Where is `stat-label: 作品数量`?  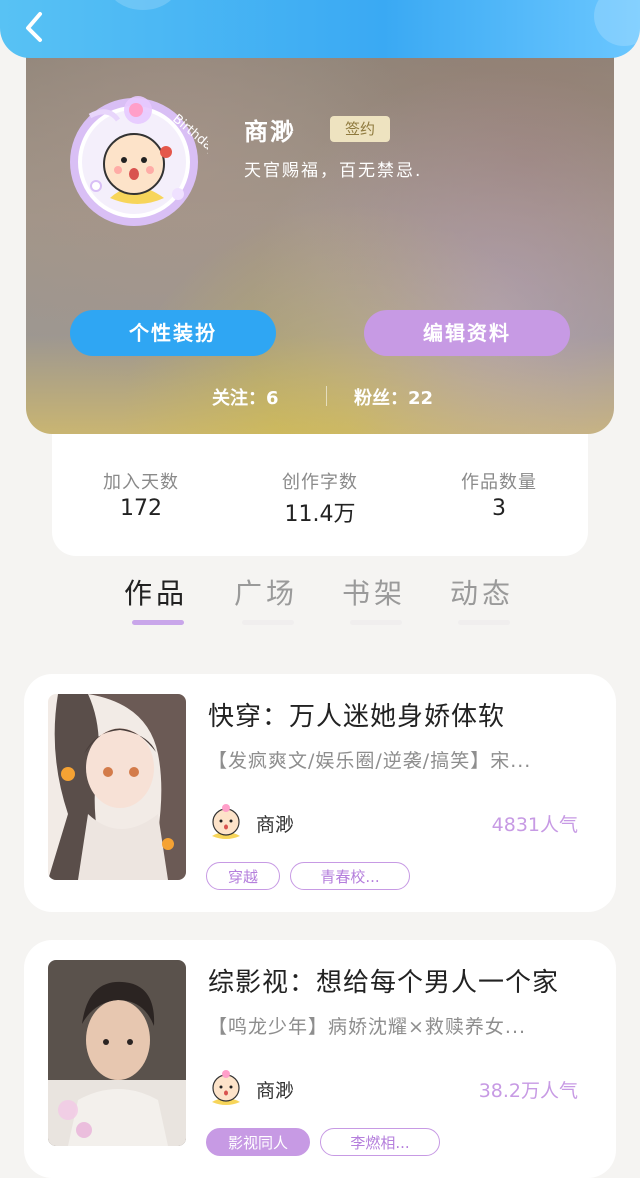 stat-label: 作品数量 is located at coordinates (499, 482).